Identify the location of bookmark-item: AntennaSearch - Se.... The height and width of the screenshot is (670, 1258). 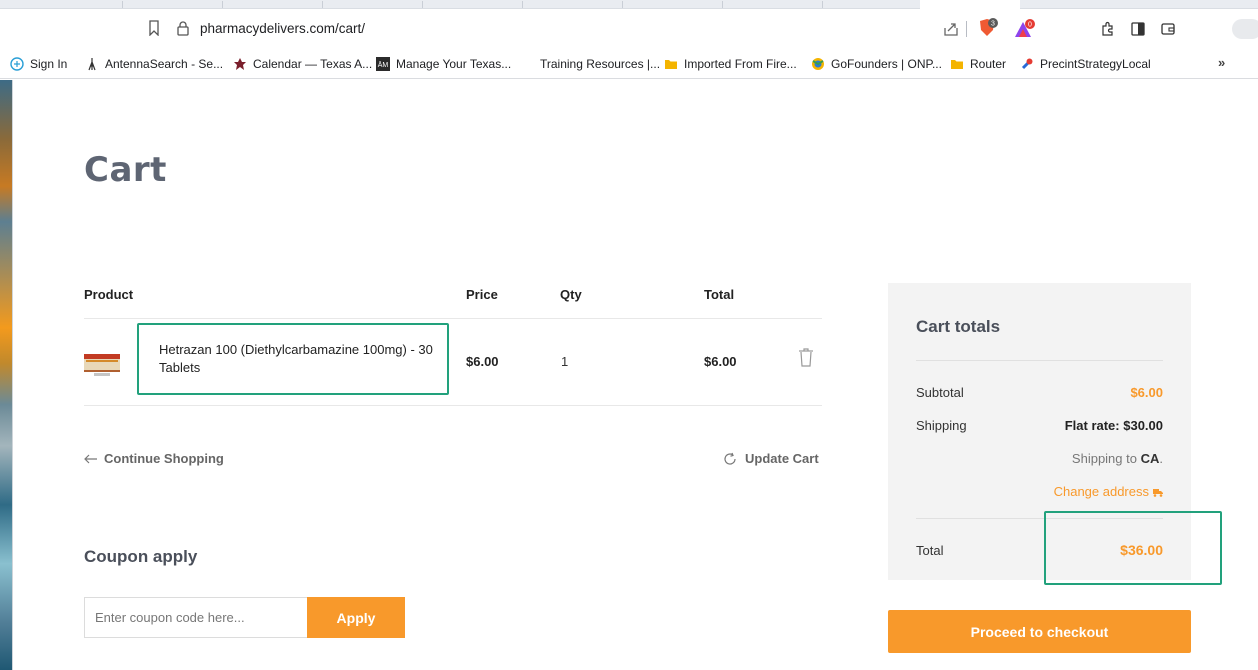
(154, 64).